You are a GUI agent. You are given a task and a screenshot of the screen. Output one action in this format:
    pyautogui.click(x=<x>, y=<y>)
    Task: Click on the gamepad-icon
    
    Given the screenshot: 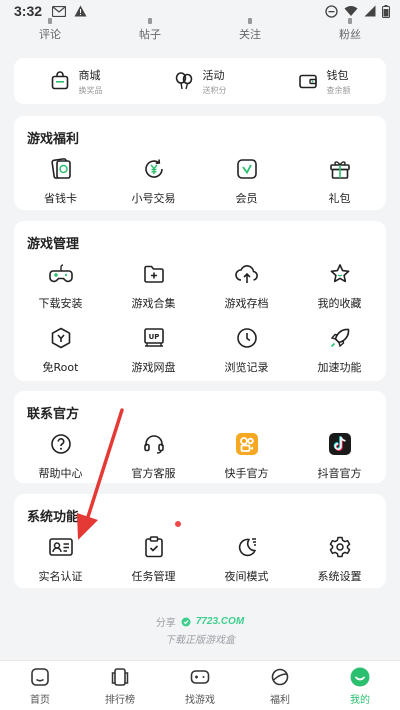 What is the action you would take?
    pyautogui.click(x=60, y=273)
    